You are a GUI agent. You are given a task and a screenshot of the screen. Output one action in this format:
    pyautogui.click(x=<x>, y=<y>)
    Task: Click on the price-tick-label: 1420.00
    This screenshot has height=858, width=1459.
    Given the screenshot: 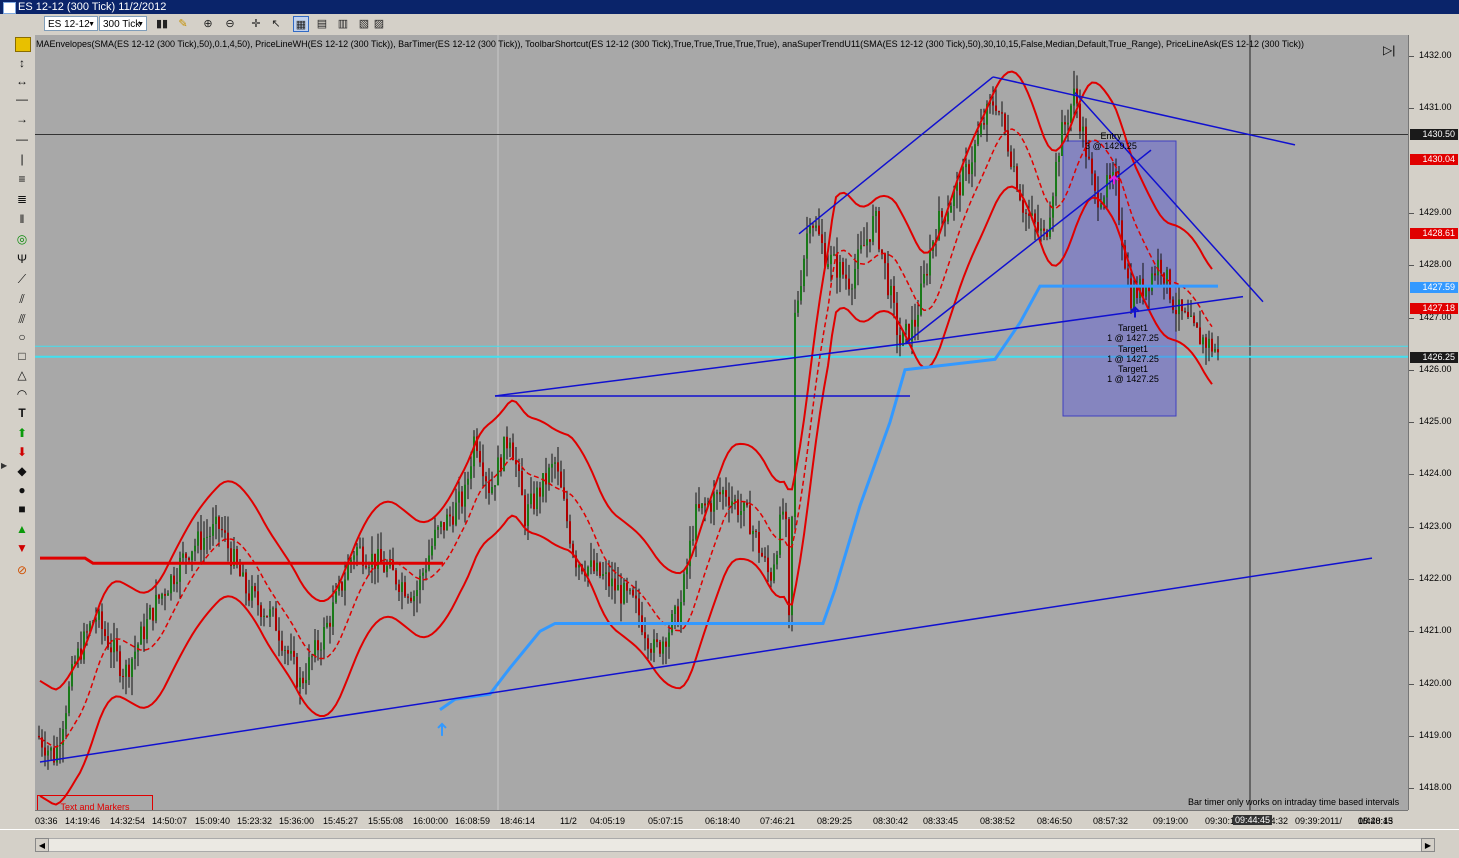 What is the action you would take?
    pyautogui.click(x=1430, y=682)
    